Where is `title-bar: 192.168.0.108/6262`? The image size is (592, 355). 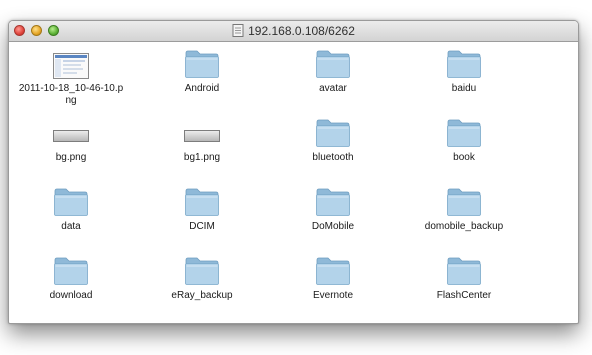
title-bar: 192.168.0.108/6262 is located at coordinates (293, 31).